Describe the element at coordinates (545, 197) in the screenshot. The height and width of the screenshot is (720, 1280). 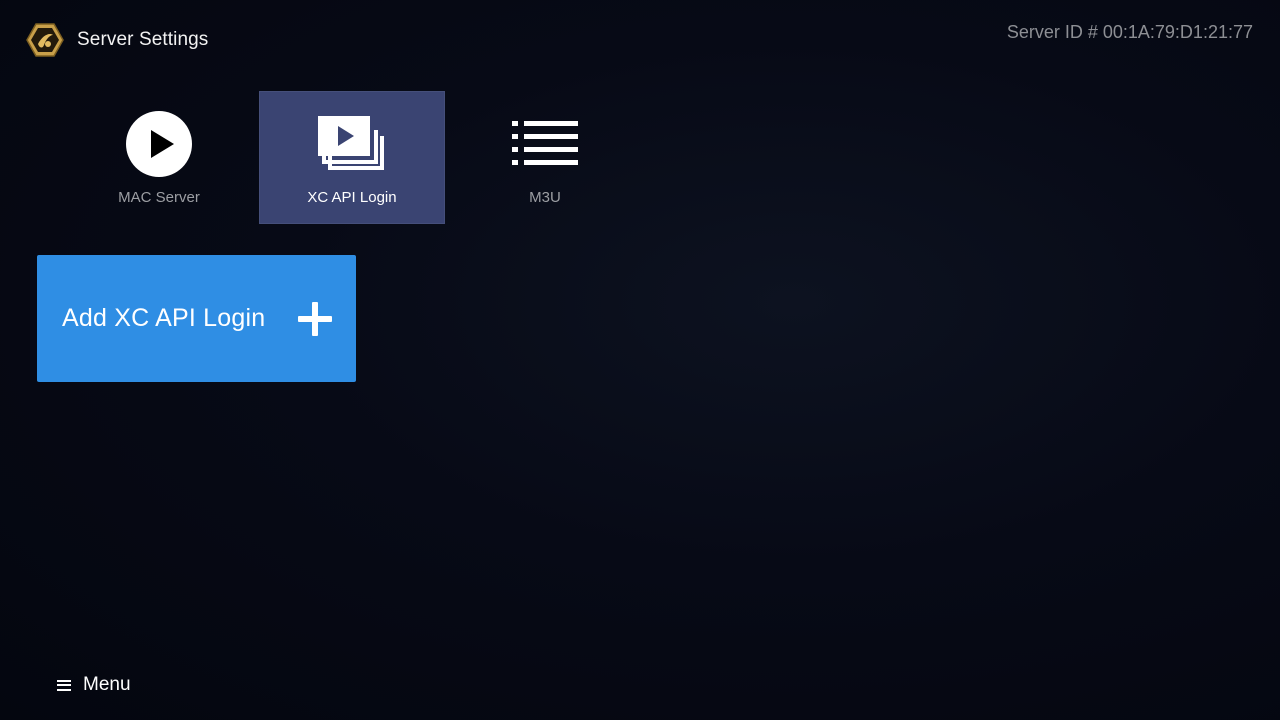
I see `tab-label: M3U` at that location.